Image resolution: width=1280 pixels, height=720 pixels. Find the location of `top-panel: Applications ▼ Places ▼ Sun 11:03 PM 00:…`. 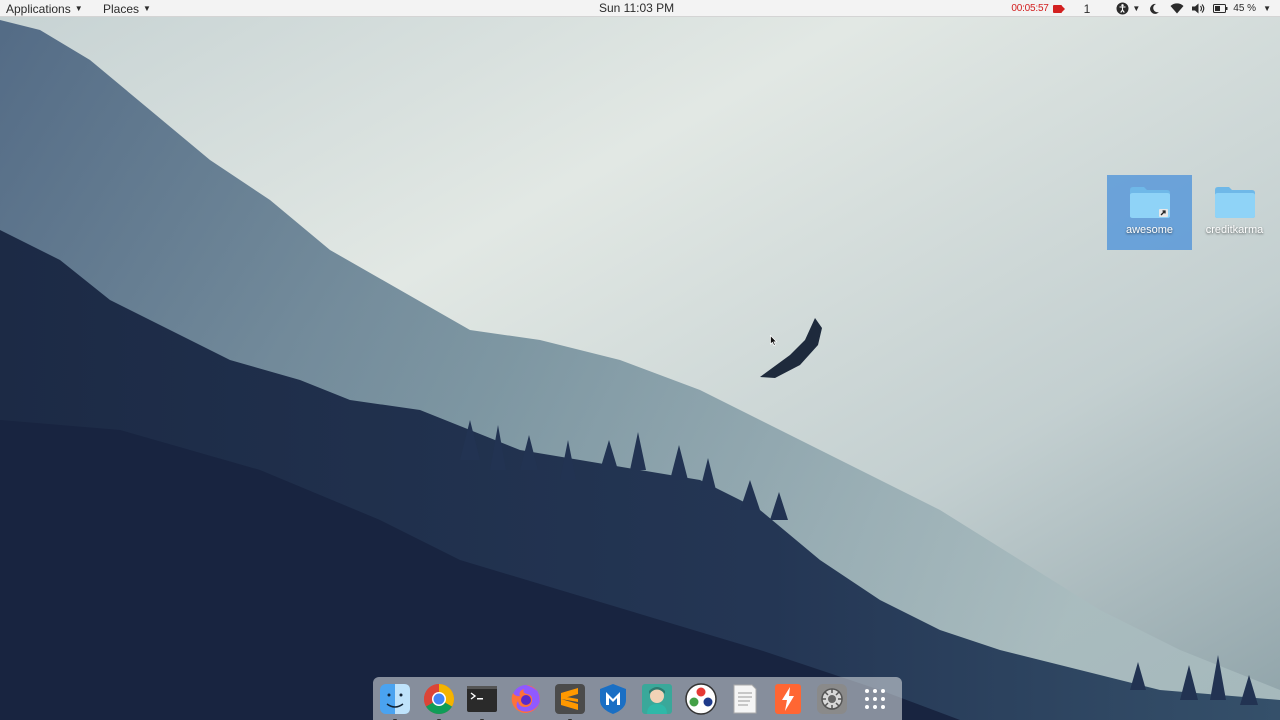

top-panel: Applications ▼ Places ▼ Sun 11:03 PM 00:… is located at coordinates (640, 8).